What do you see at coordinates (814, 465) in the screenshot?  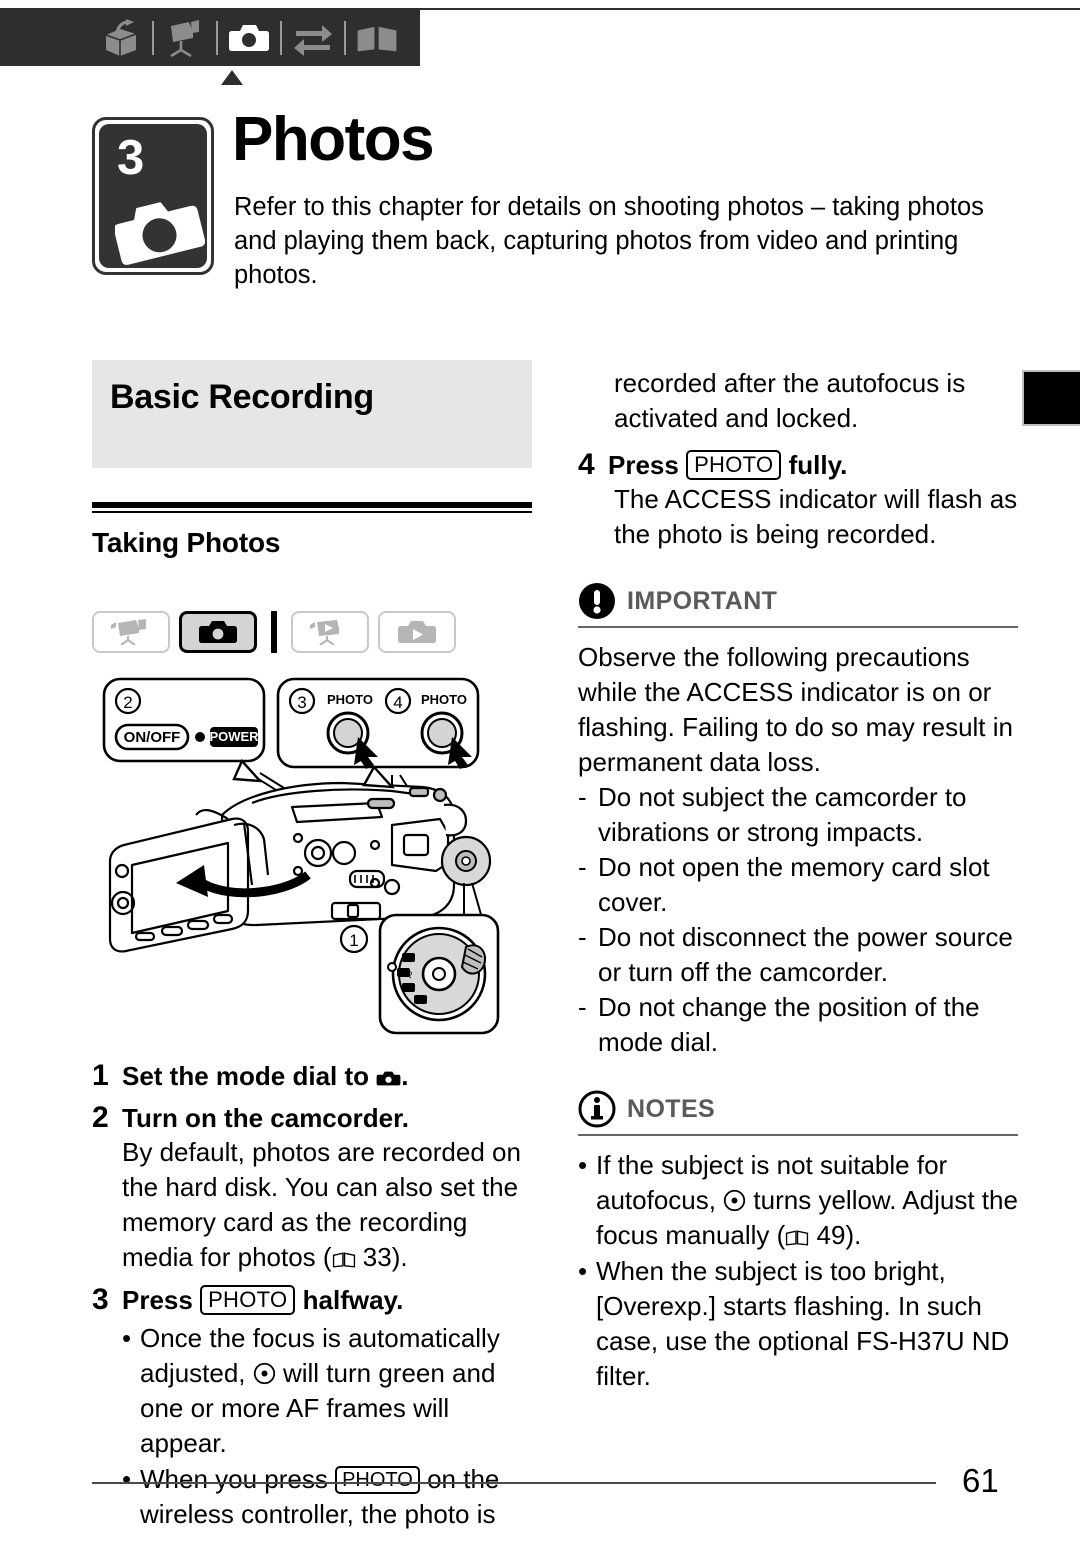 I see `step-title-suffix: fully.` at bounding box center [814, 465].